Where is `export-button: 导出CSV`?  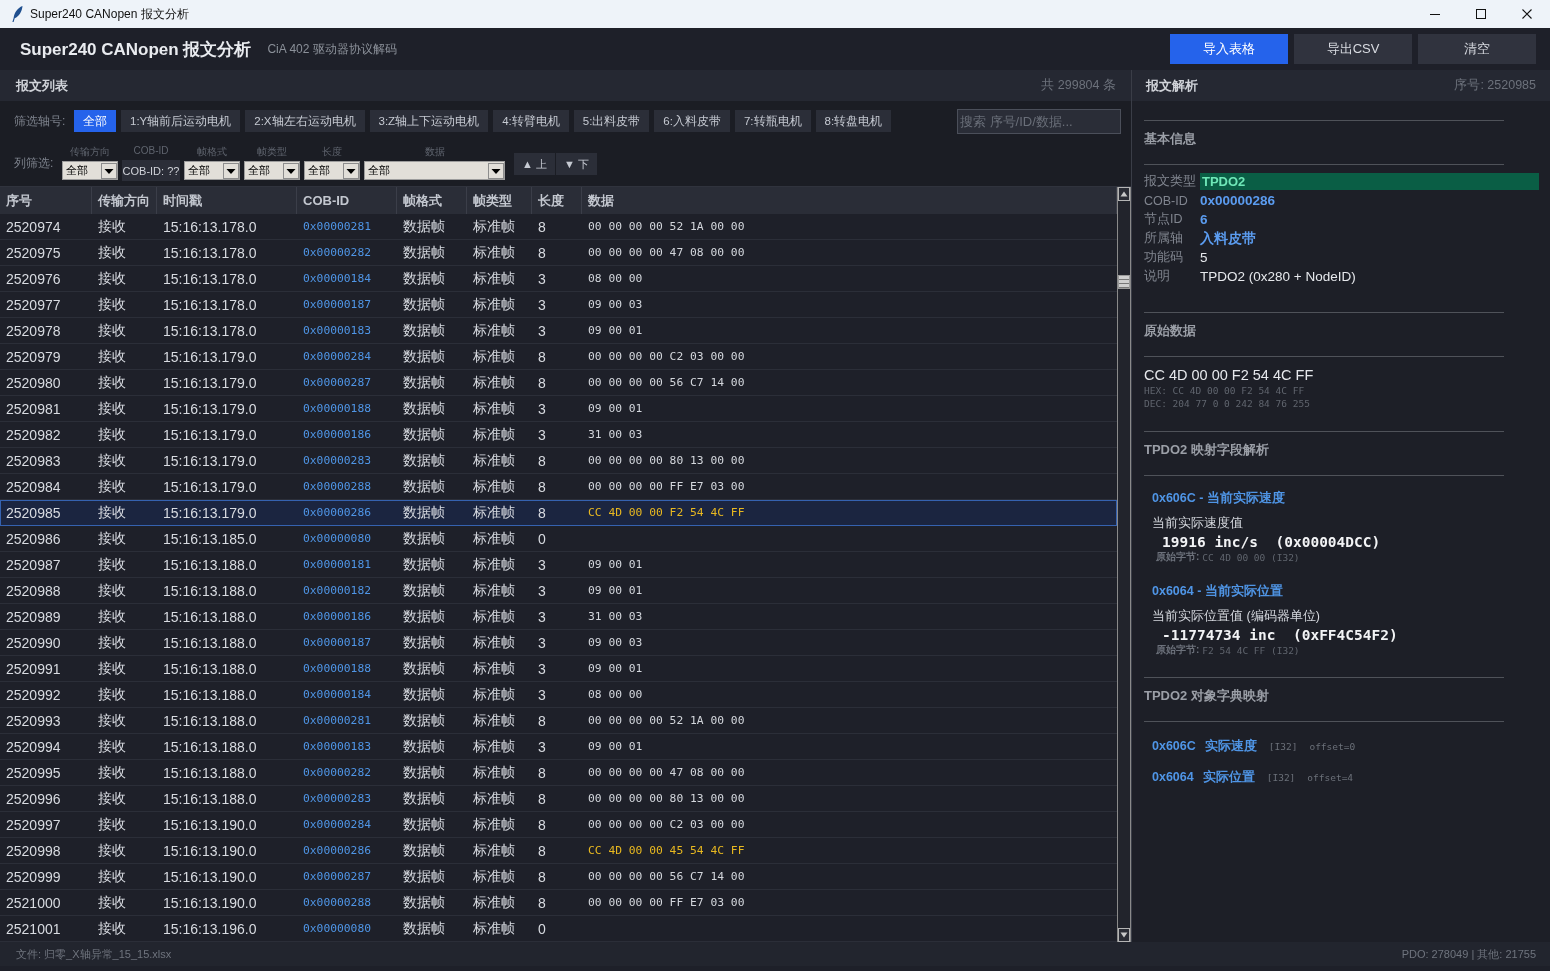 export-button: 导出CSV is located at coordinates (1353, 49).